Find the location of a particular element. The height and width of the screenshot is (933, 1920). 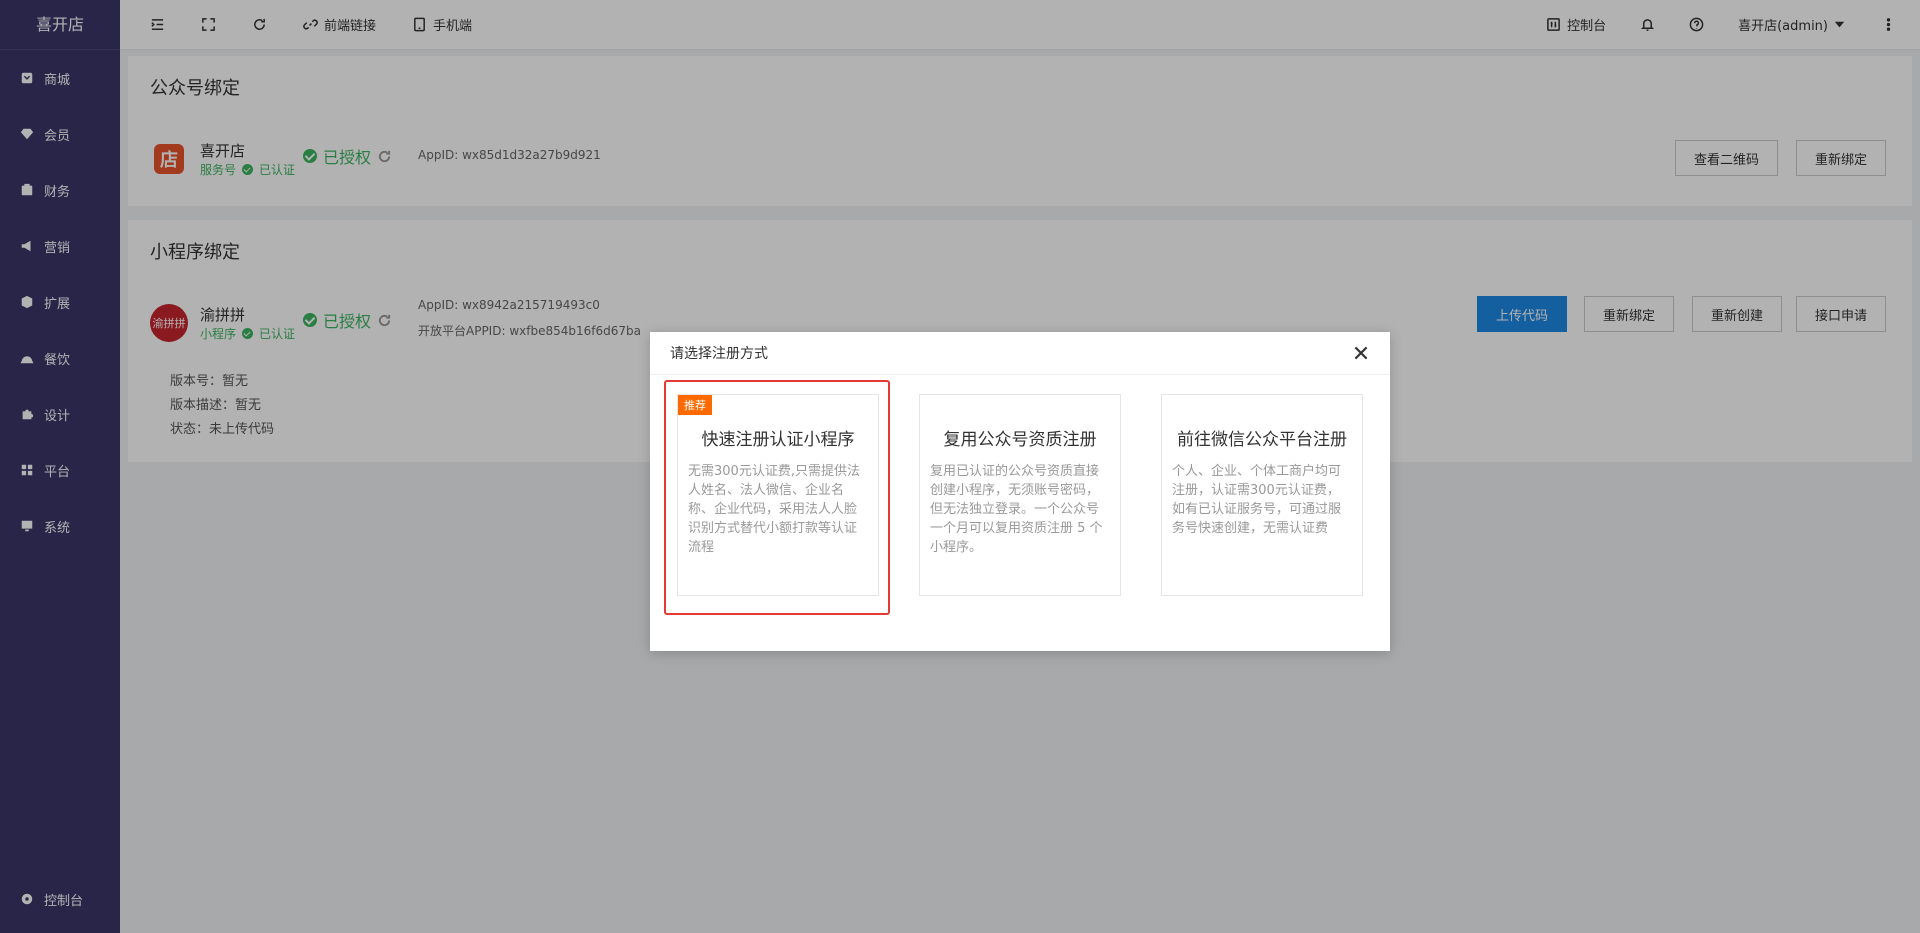

option-title: 前往微信公众平台注册 is located at coordinates (1262, 440).